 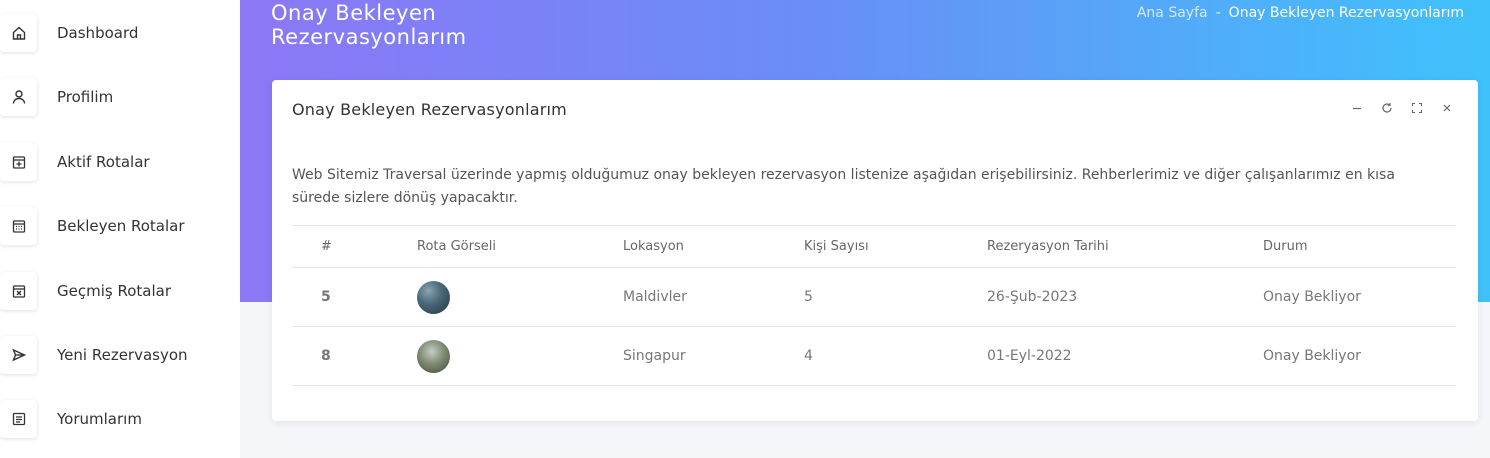 I want to click on column-header-route-image: Rota Görseli, so click(x=520, y=246).